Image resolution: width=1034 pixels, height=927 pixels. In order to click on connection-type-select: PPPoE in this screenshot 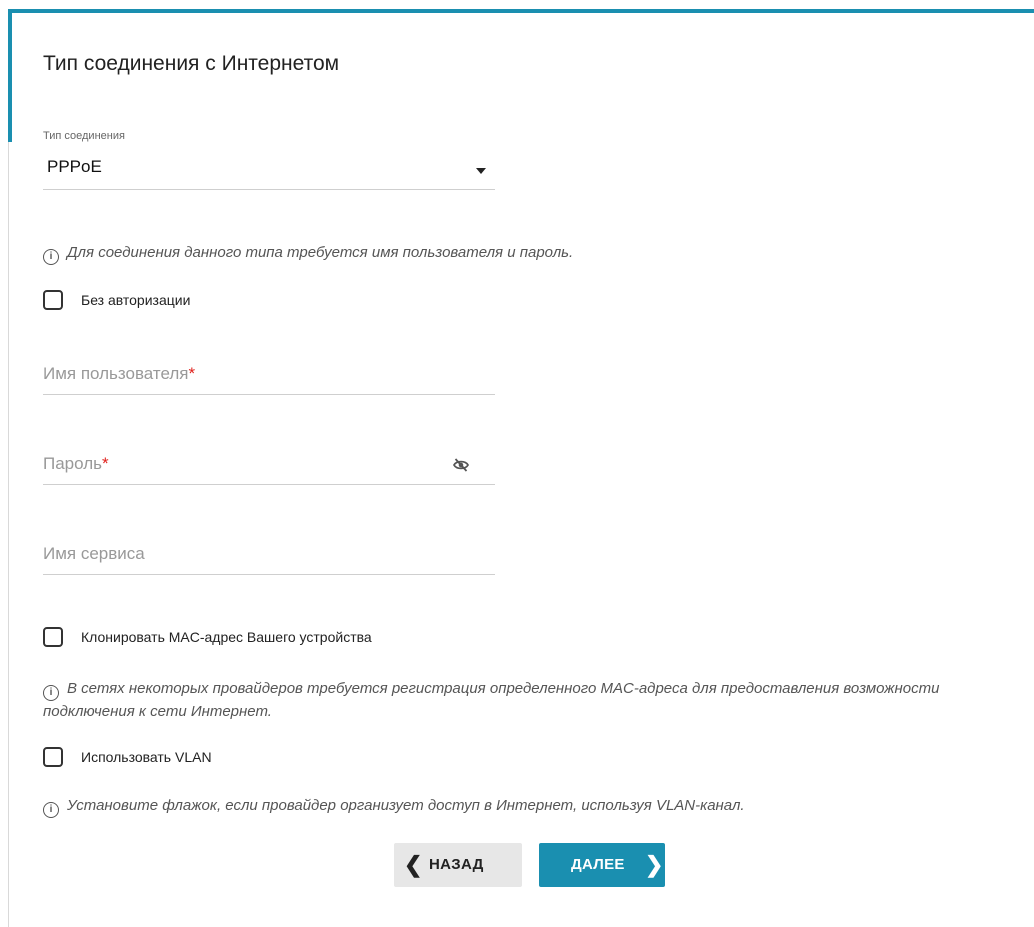, I will do `click(269, 171)`.